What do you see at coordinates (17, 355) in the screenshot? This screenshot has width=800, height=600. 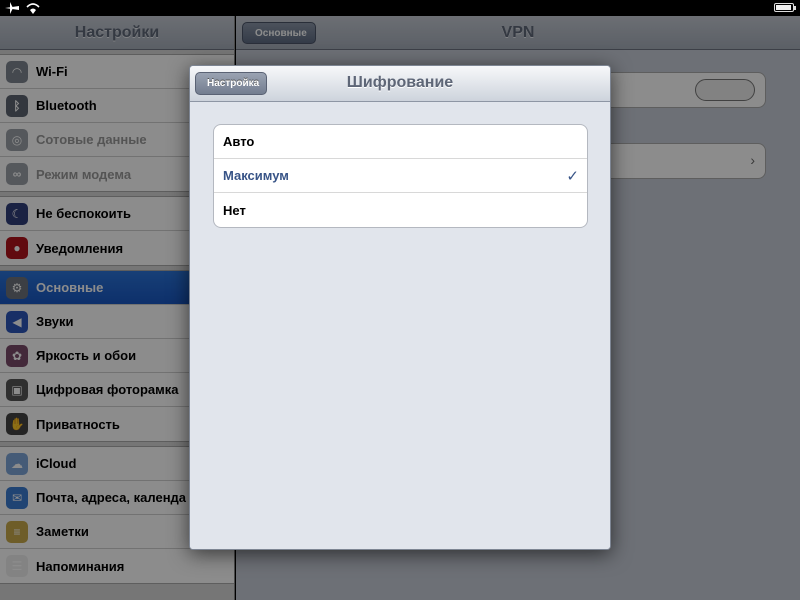 I see `flower-icon: ✿` at bounding box center [17, 355].